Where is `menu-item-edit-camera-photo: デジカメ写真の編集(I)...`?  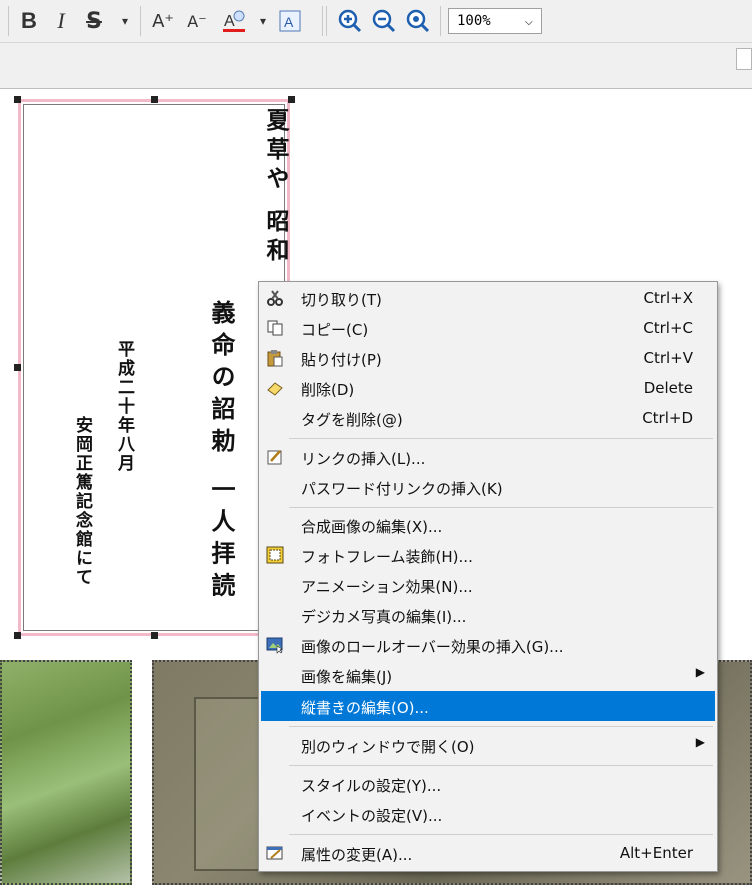
menu-item-edit-camera-photo: デジカメ写真の編集(I)... is located at coordinates (488, 615).